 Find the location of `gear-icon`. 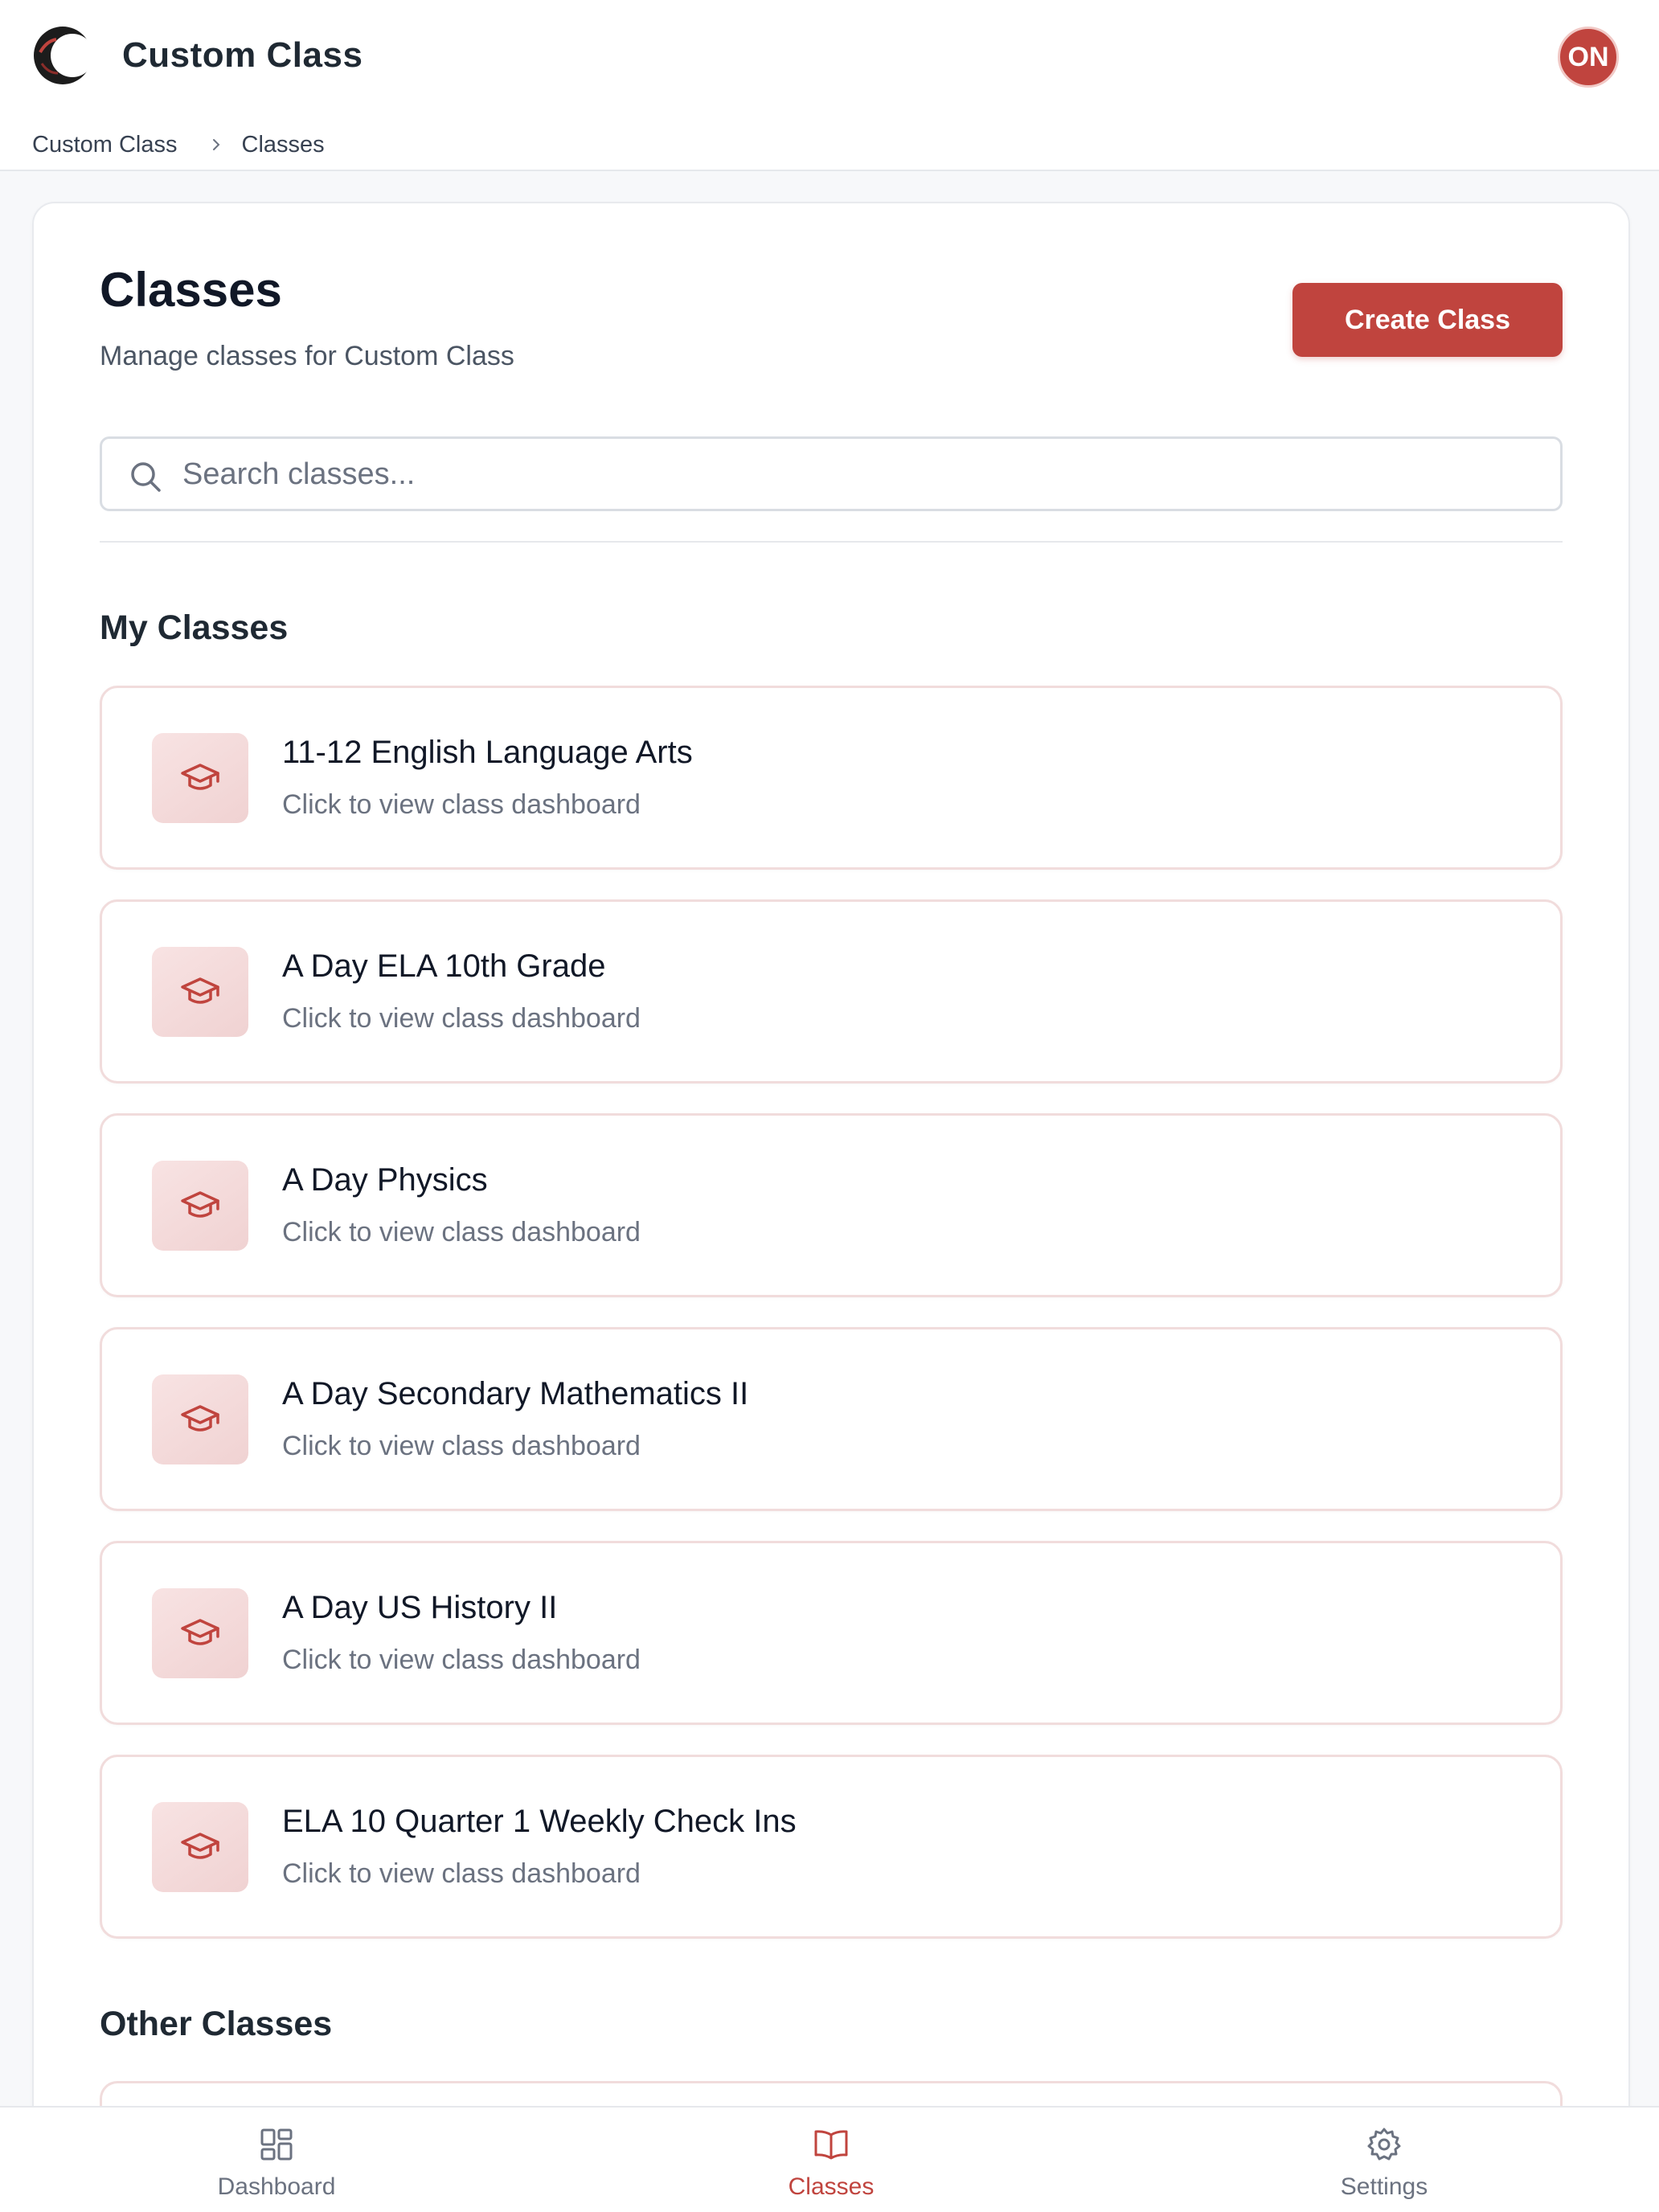

gear-icon is located at coordinates (1384, 2144).